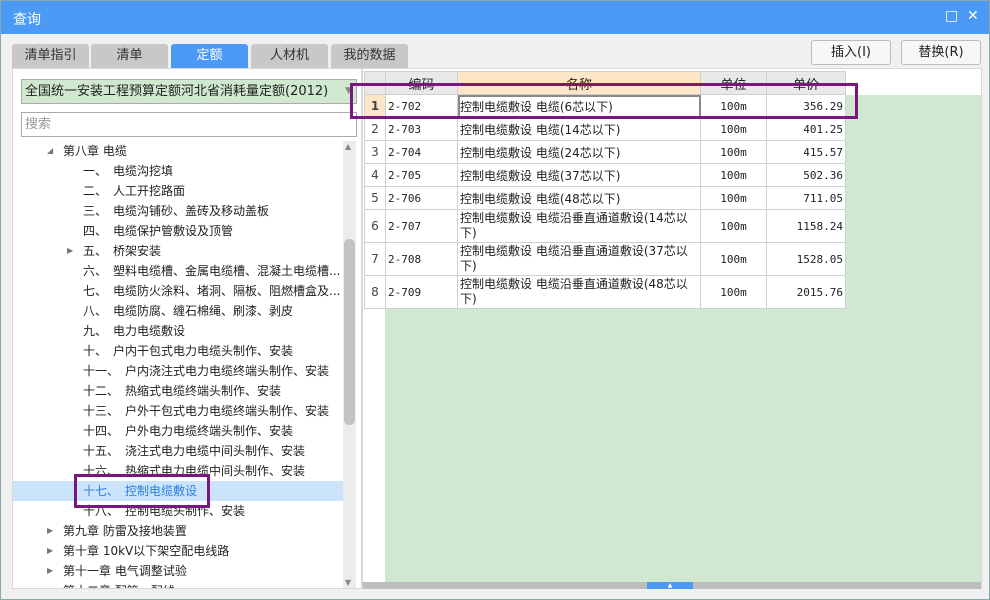  I want to click on name-cell: 控制电缆敷设 电缆(48芯以下), so click(579, 198).